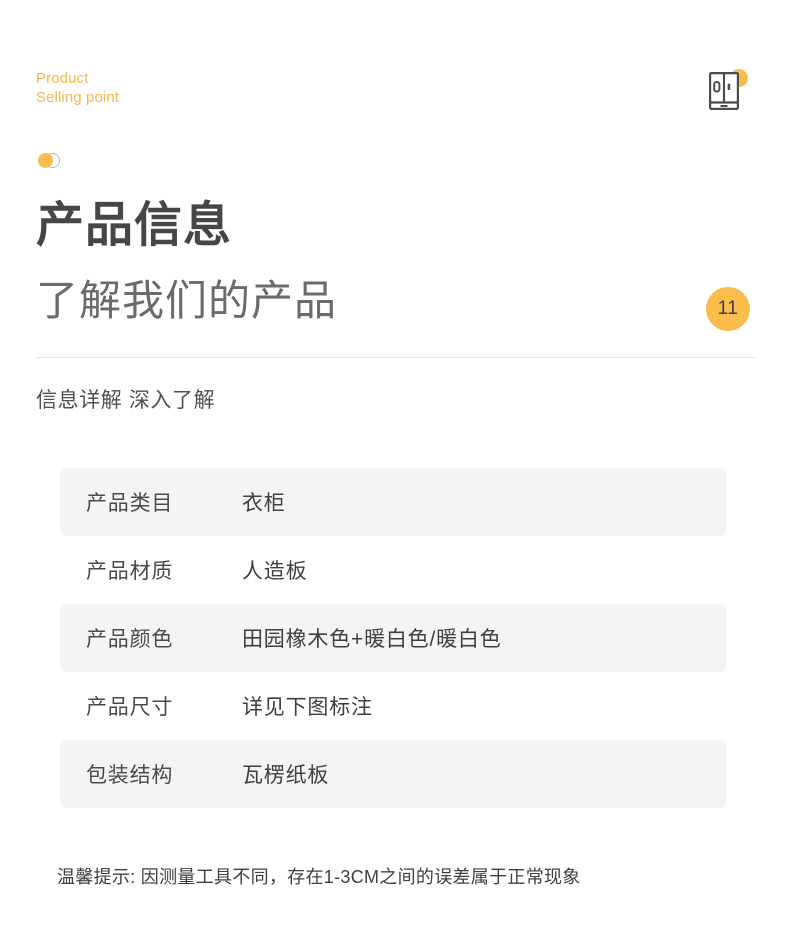  Describe the element at coordinates (78, 88) in the screenshot. I see `eyebrow-label: Product Selling point` at that location.